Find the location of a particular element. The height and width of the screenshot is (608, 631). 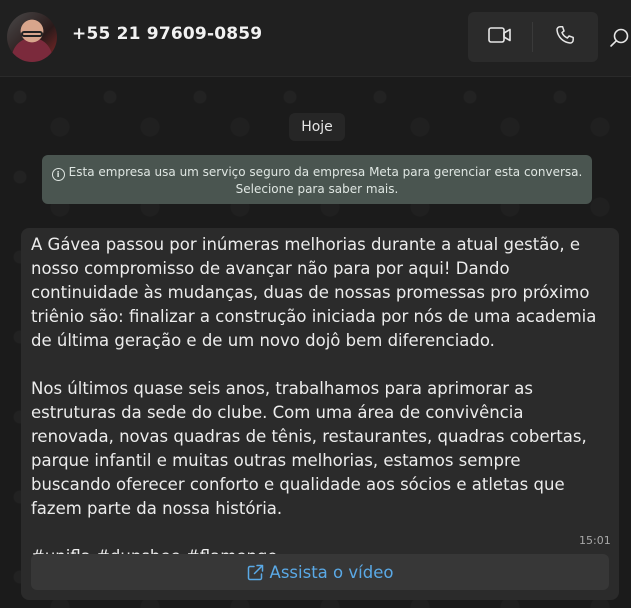

video-camera-icon is located at coordinates (500, 37).